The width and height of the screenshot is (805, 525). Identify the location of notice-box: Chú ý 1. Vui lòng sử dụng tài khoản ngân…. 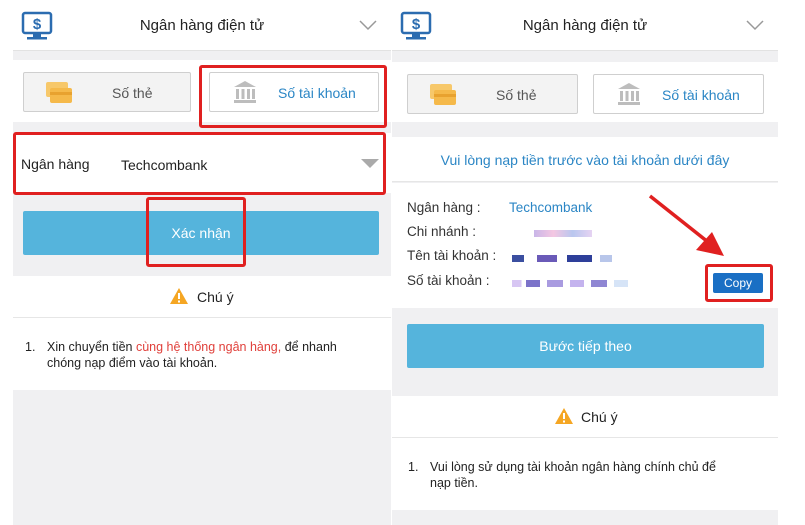
(585, 453).